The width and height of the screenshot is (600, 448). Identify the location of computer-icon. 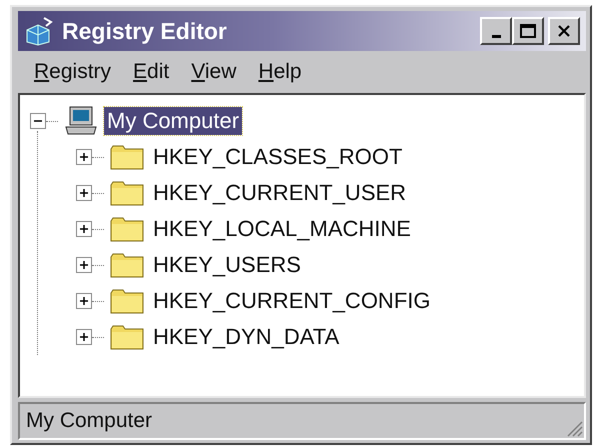
(81, 121).